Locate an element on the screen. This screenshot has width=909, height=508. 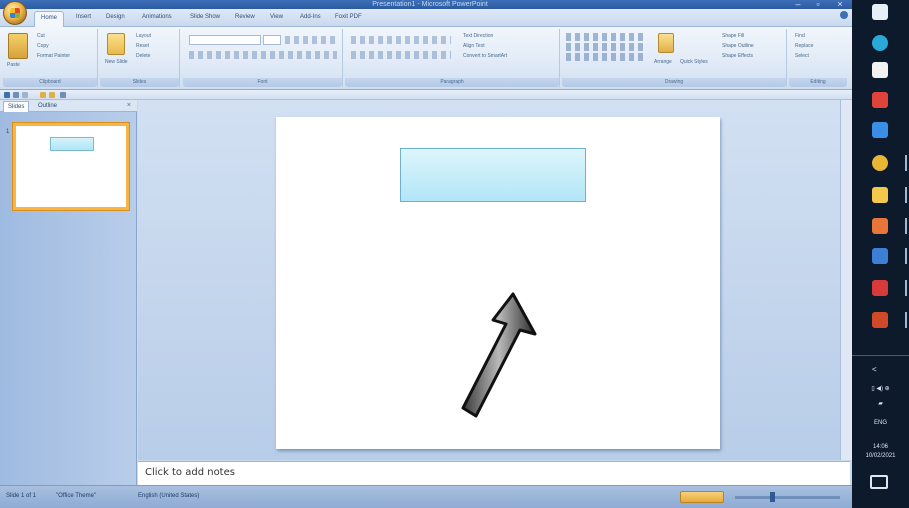
new-icon is located at coordinates (52, 95).